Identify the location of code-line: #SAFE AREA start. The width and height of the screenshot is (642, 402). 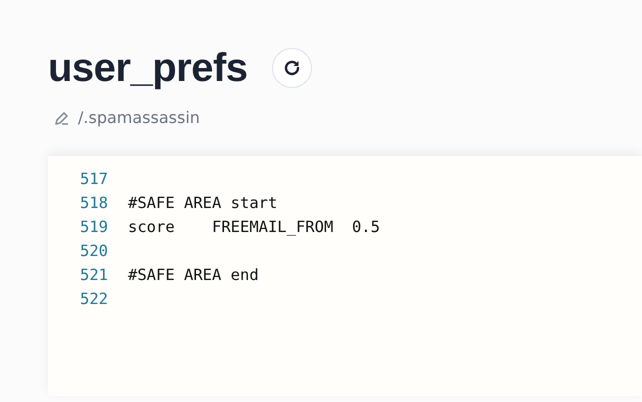
(203, 203).